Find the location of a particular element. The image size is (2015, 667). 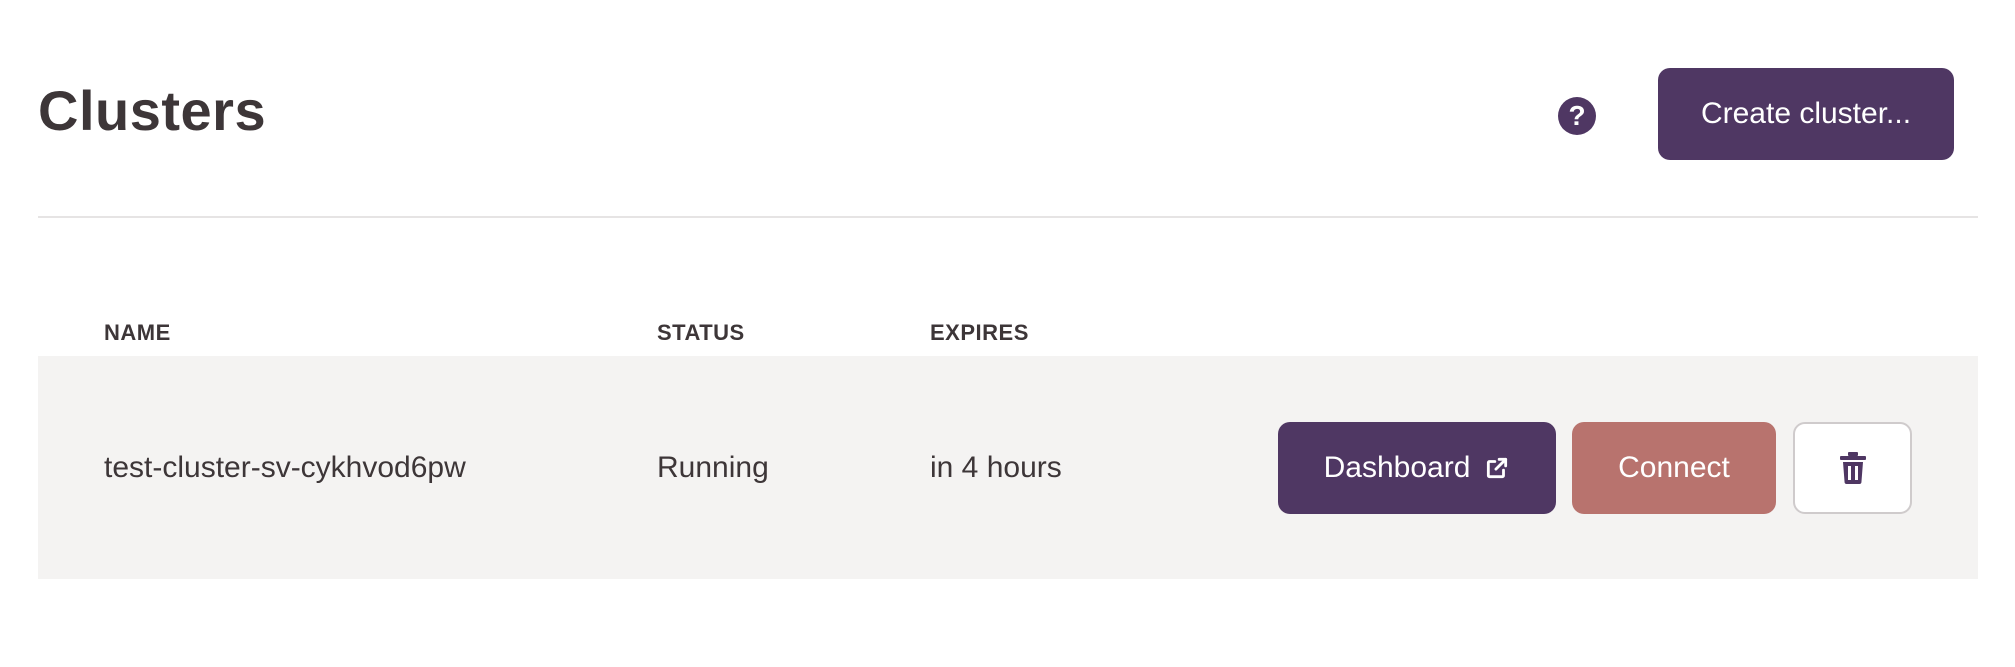

page-title: Clusters is located at coordinates (152, 110).